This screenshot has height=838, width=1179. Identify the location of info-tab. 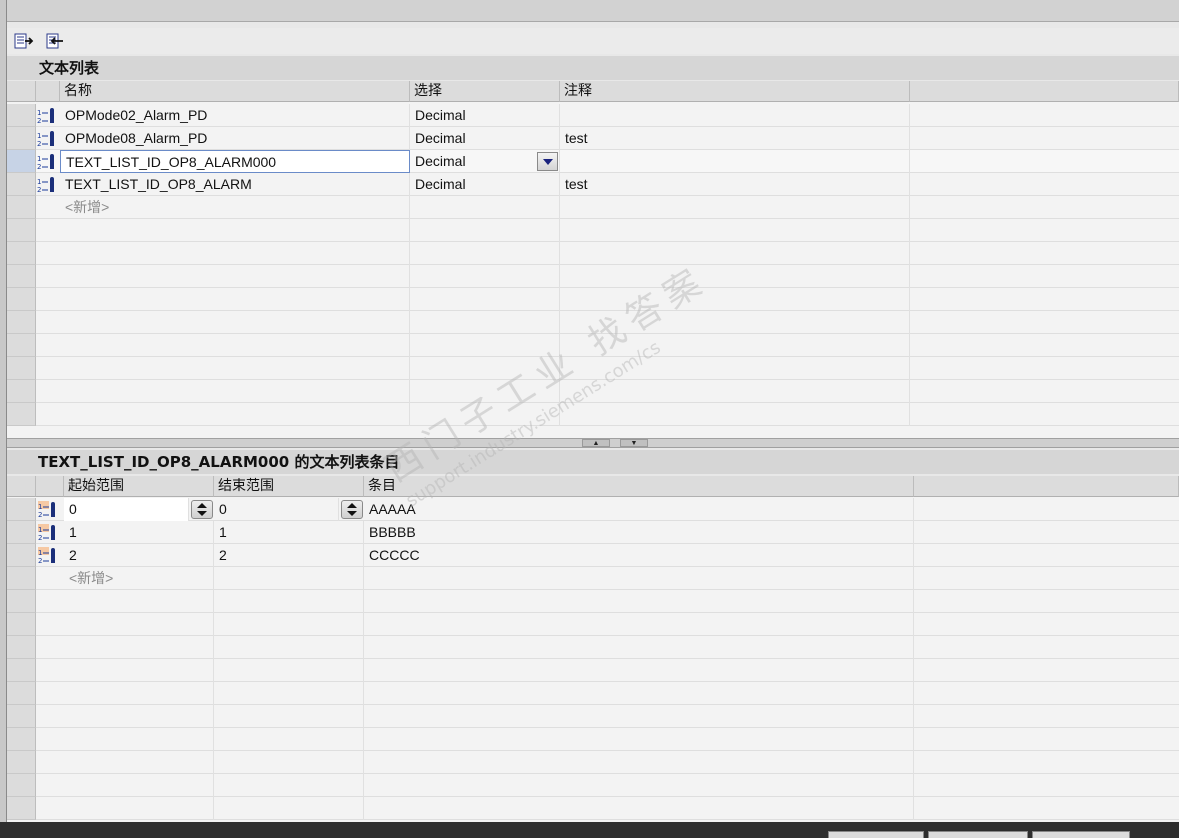
(978, 834).